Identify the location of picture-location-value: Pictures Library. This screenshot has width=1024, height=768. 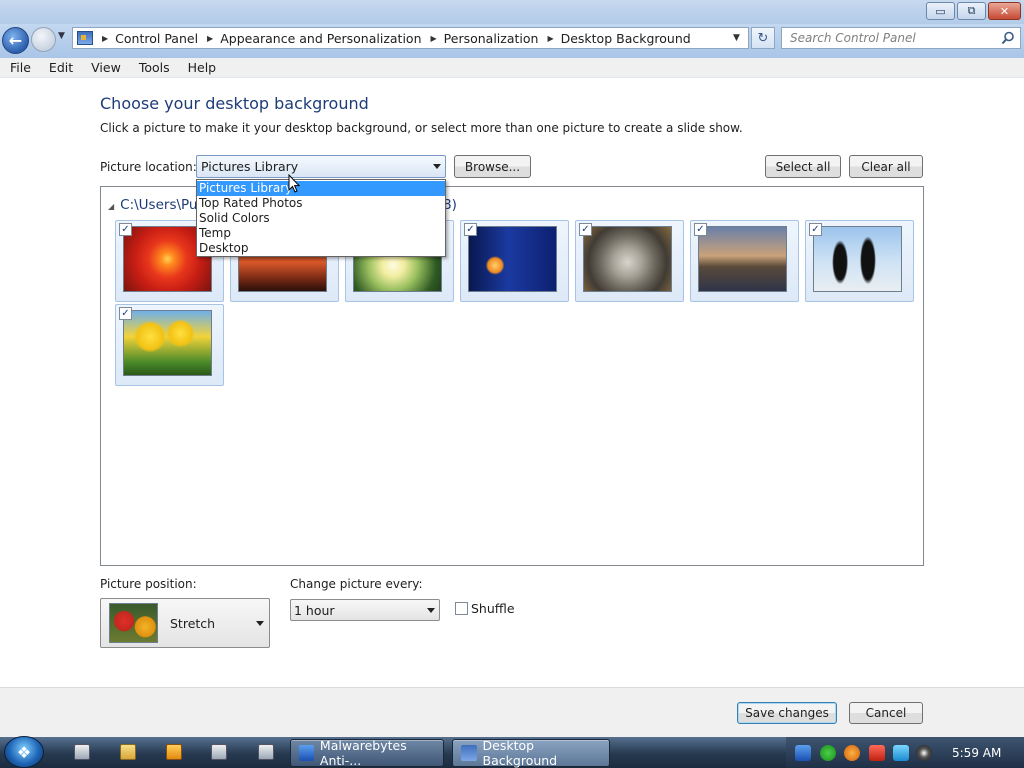
(250, 166).